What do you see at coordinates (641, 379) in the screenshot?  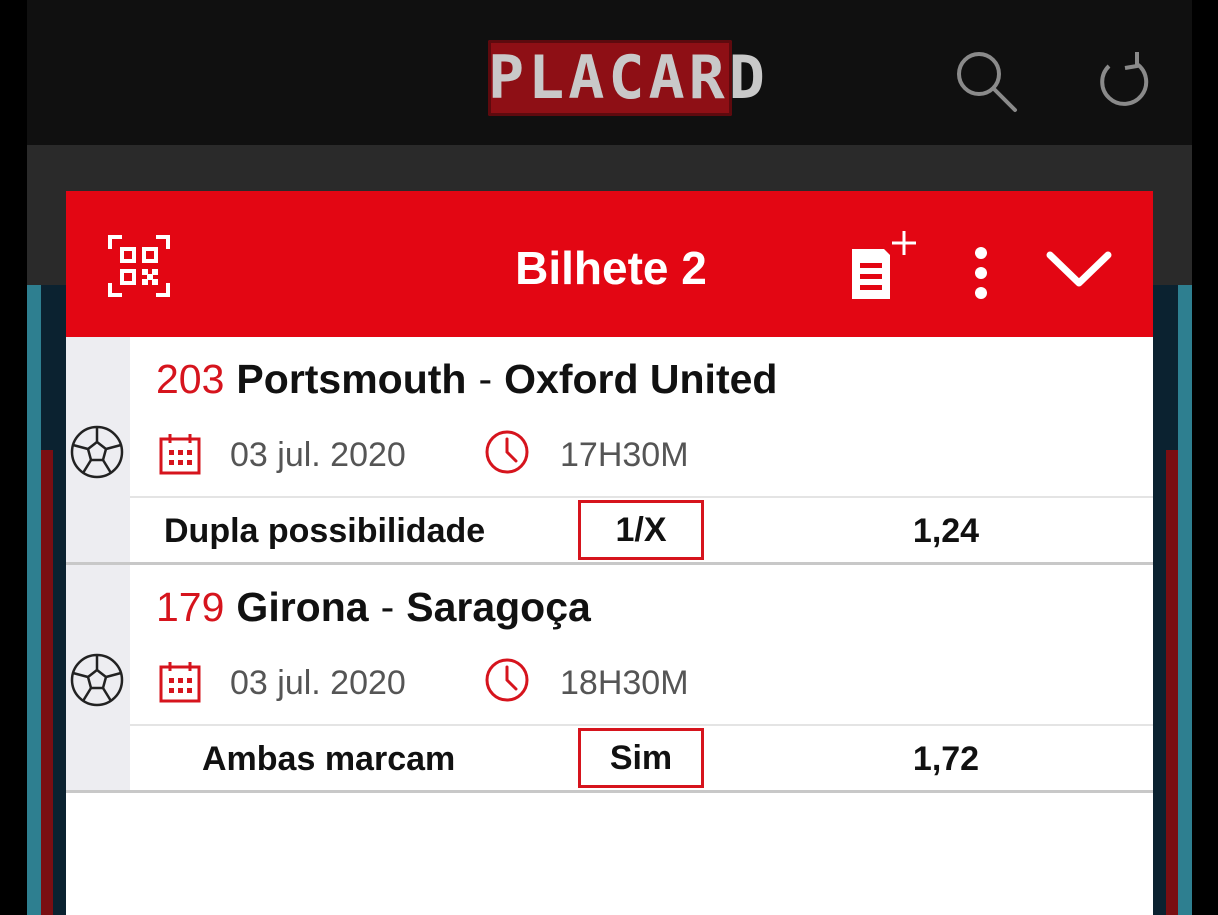 I see `away-team: Oxford United` at bounding box center [641, 379].